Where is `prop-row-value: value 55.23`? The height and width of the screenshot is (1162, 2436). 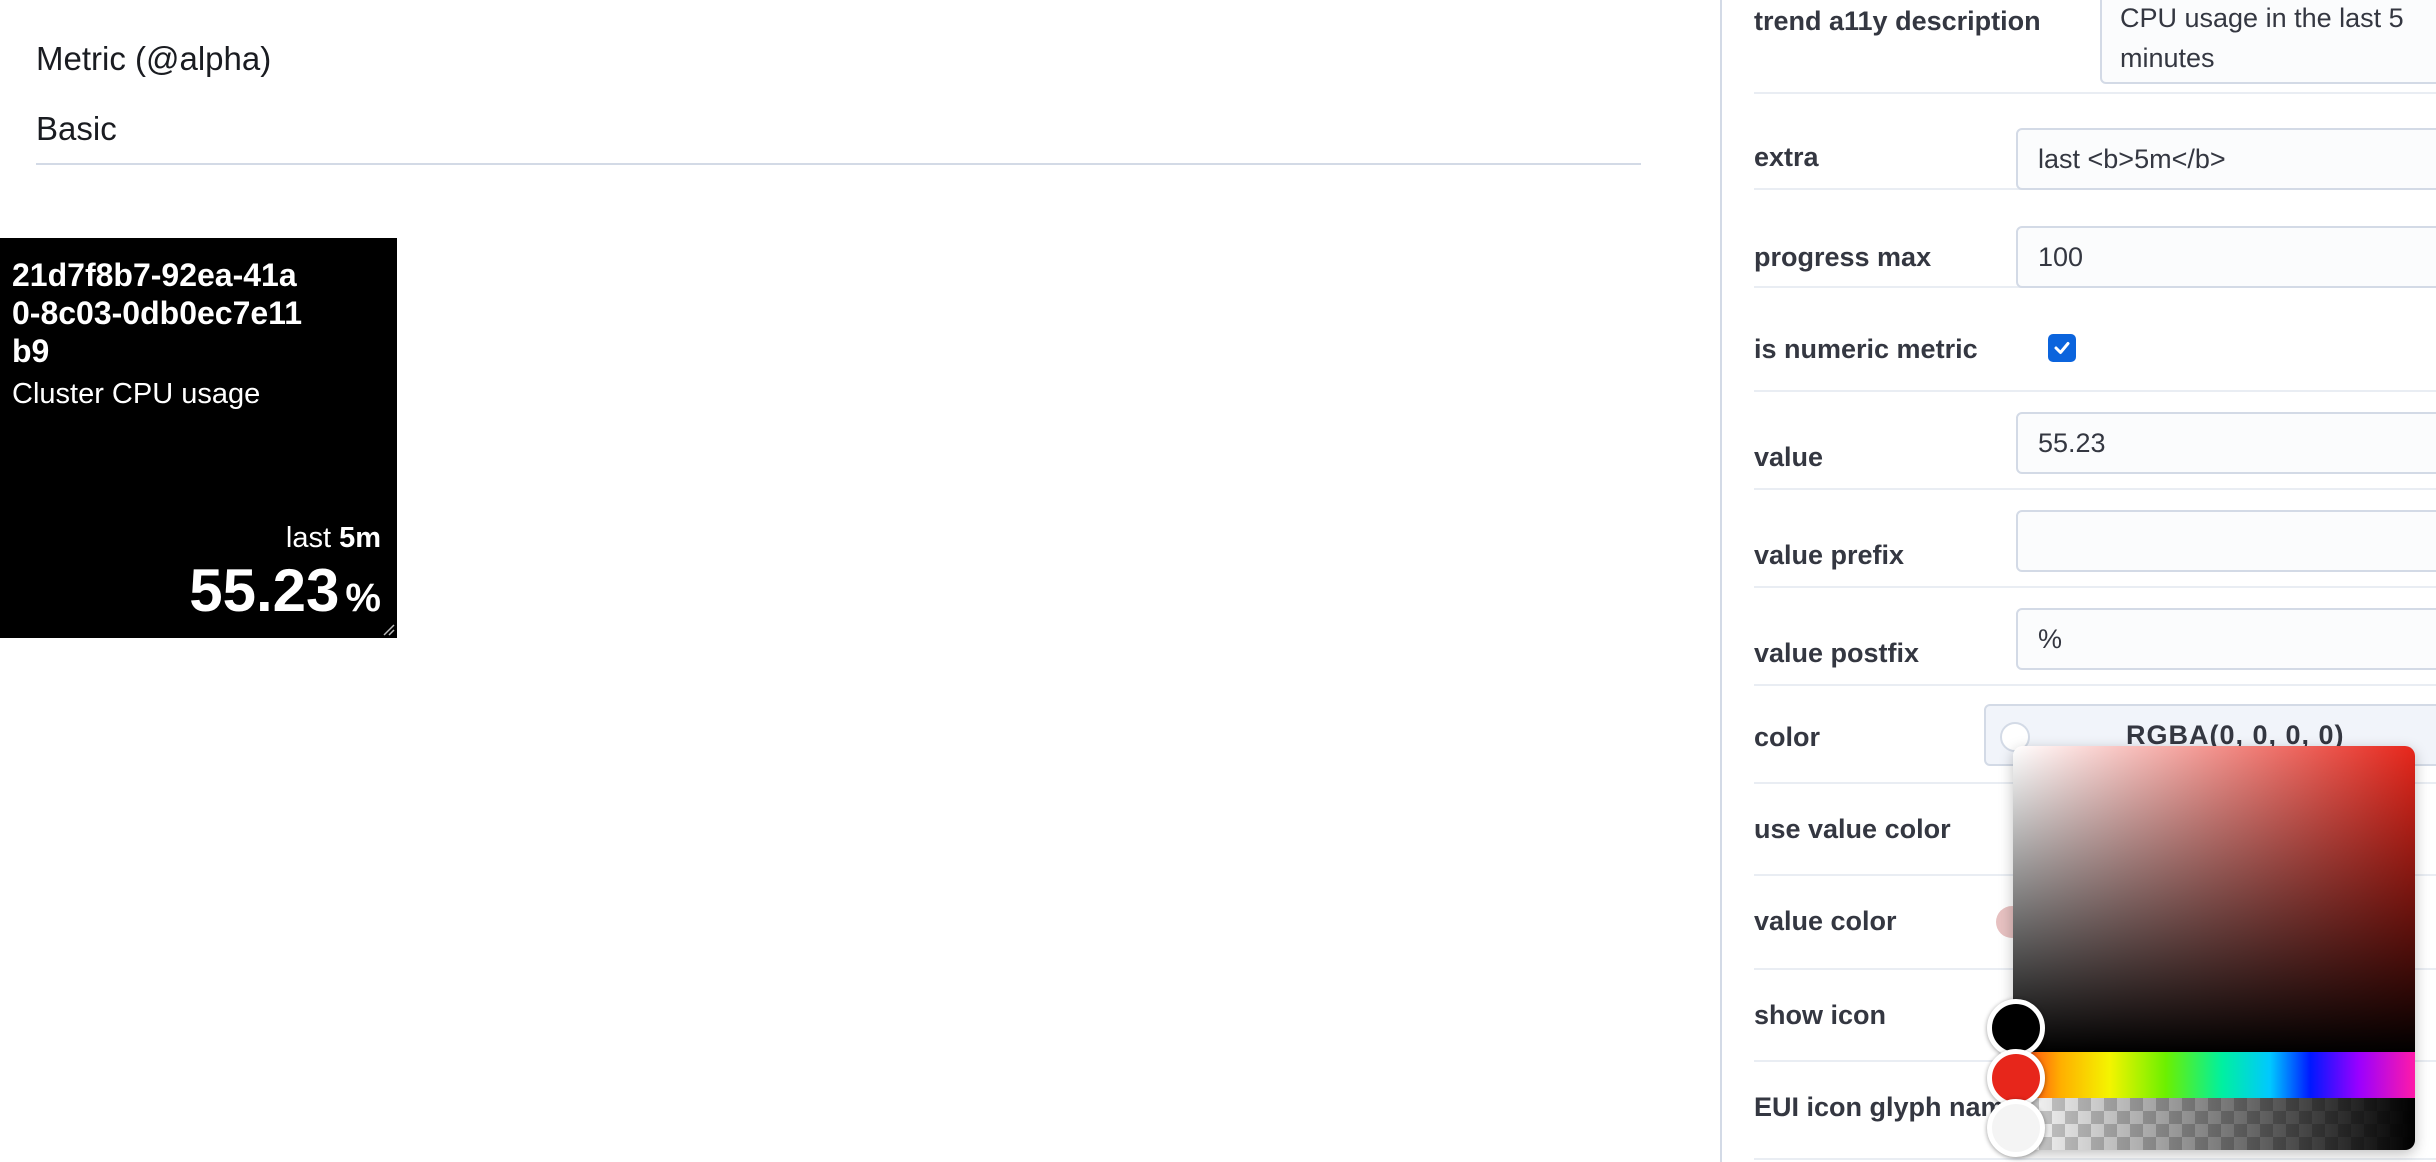 prop-row-value: value 55.23 is located at coordinates (2095, 441).